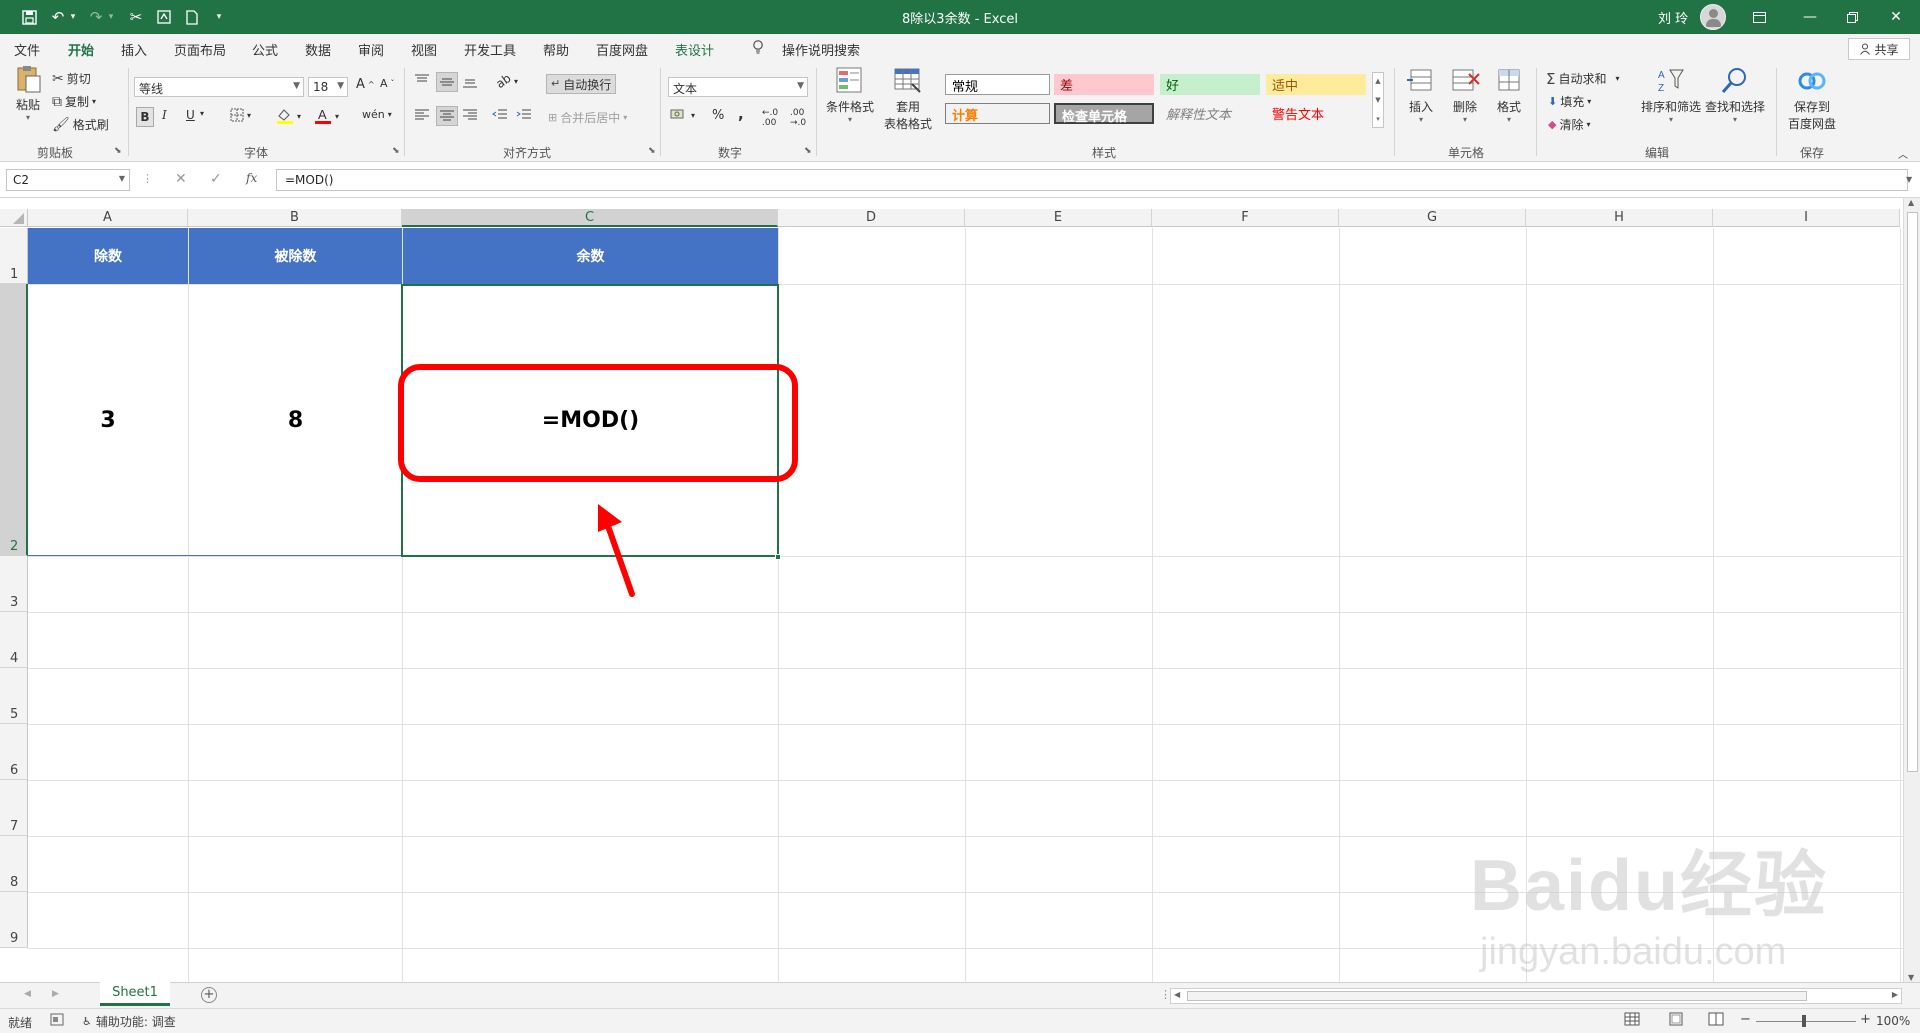 Image resolution: width=1920 pixels, height=1033 pixels. I want to click on tab-page-layout: 页面布局, so click(200, 49).